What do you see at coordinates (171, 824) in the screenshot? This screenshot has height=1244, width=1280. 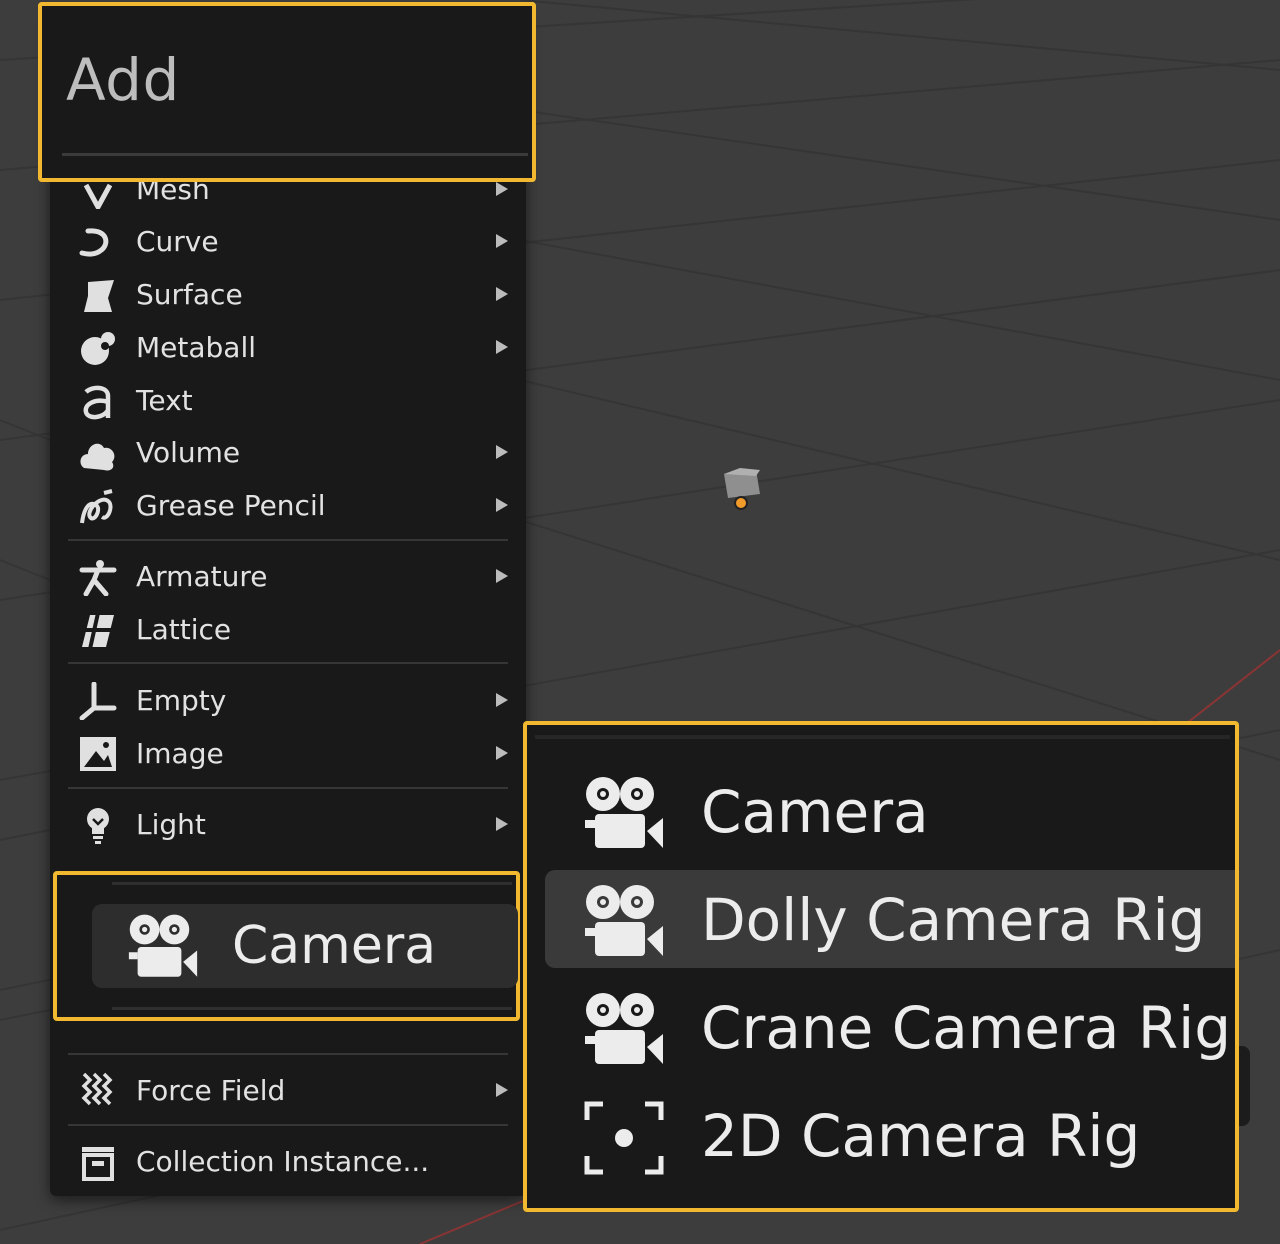 I see `menu-item-label: Light` at bounding box center [171, 824].